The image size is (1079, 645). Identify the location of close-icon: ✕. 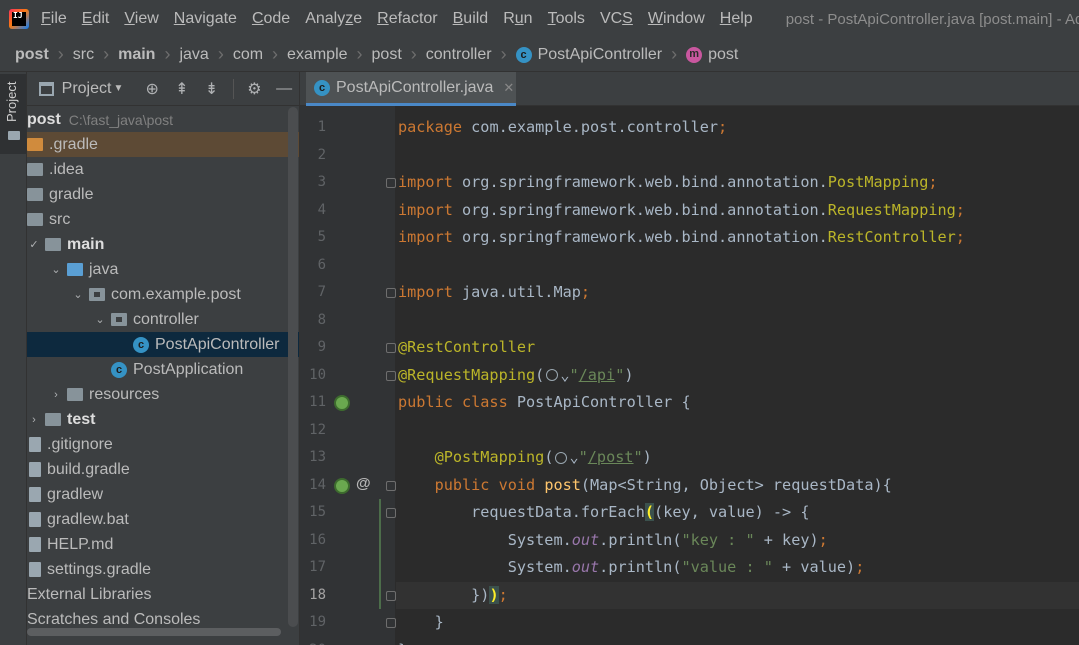
(508, 88).